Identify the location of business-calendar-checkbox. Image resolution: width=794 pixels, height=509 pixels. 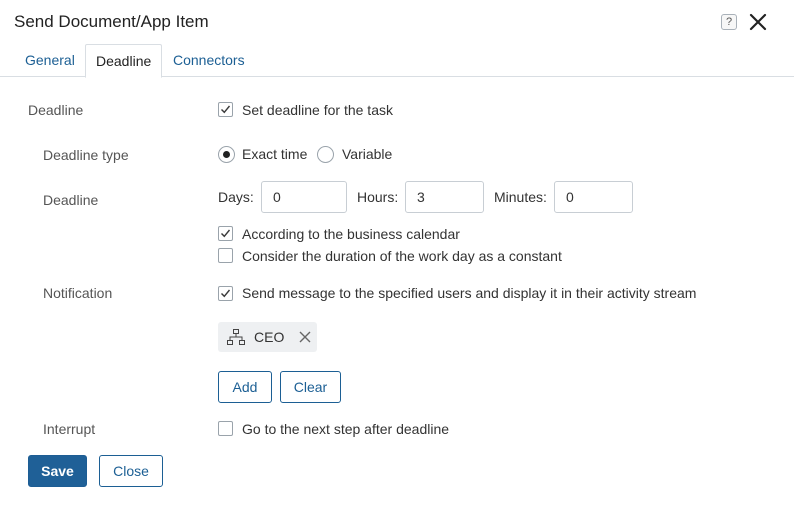
(225, 233).